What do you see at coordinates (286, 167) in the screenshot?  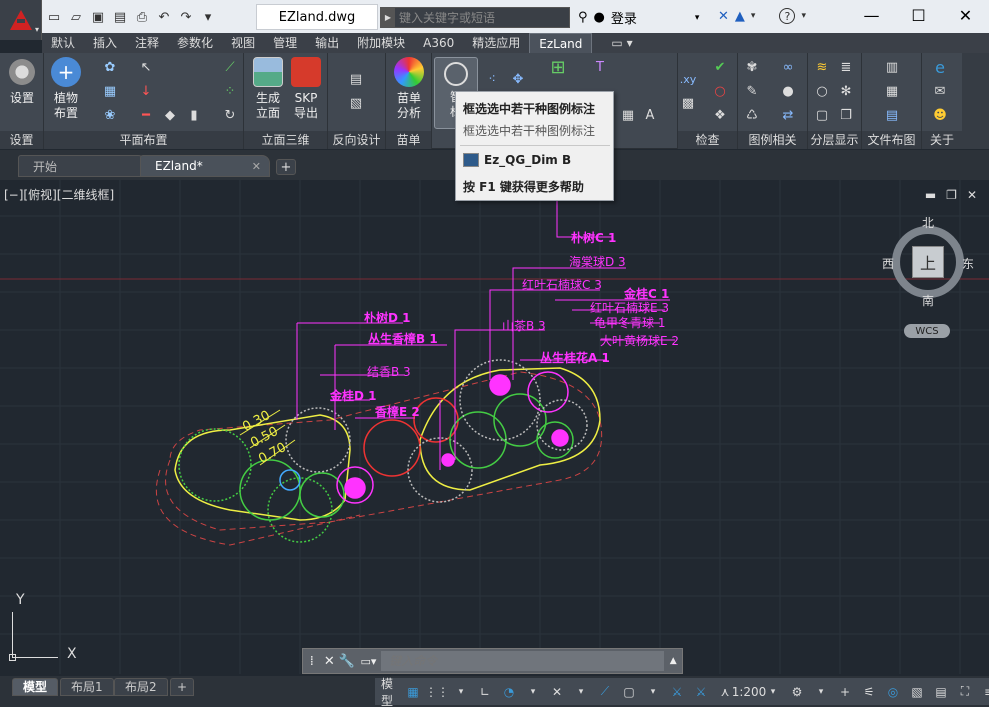 I see `new-tab-button: +` at bounding box center [286, 167].